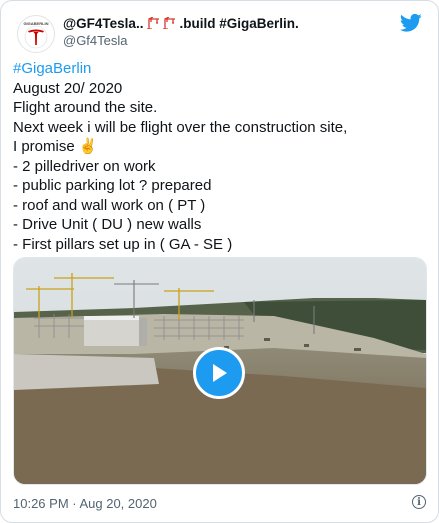  I want to click on display-name-suffix: .build #GigaBerlin., so click(239, 23).